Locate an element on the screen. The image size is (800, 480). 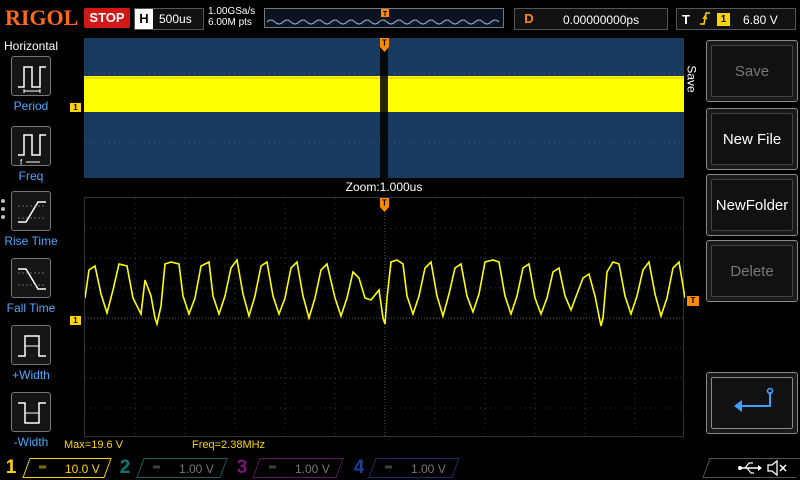
ch4-scale-box: ═ 1.00 V is located at coordinates (414, 468).